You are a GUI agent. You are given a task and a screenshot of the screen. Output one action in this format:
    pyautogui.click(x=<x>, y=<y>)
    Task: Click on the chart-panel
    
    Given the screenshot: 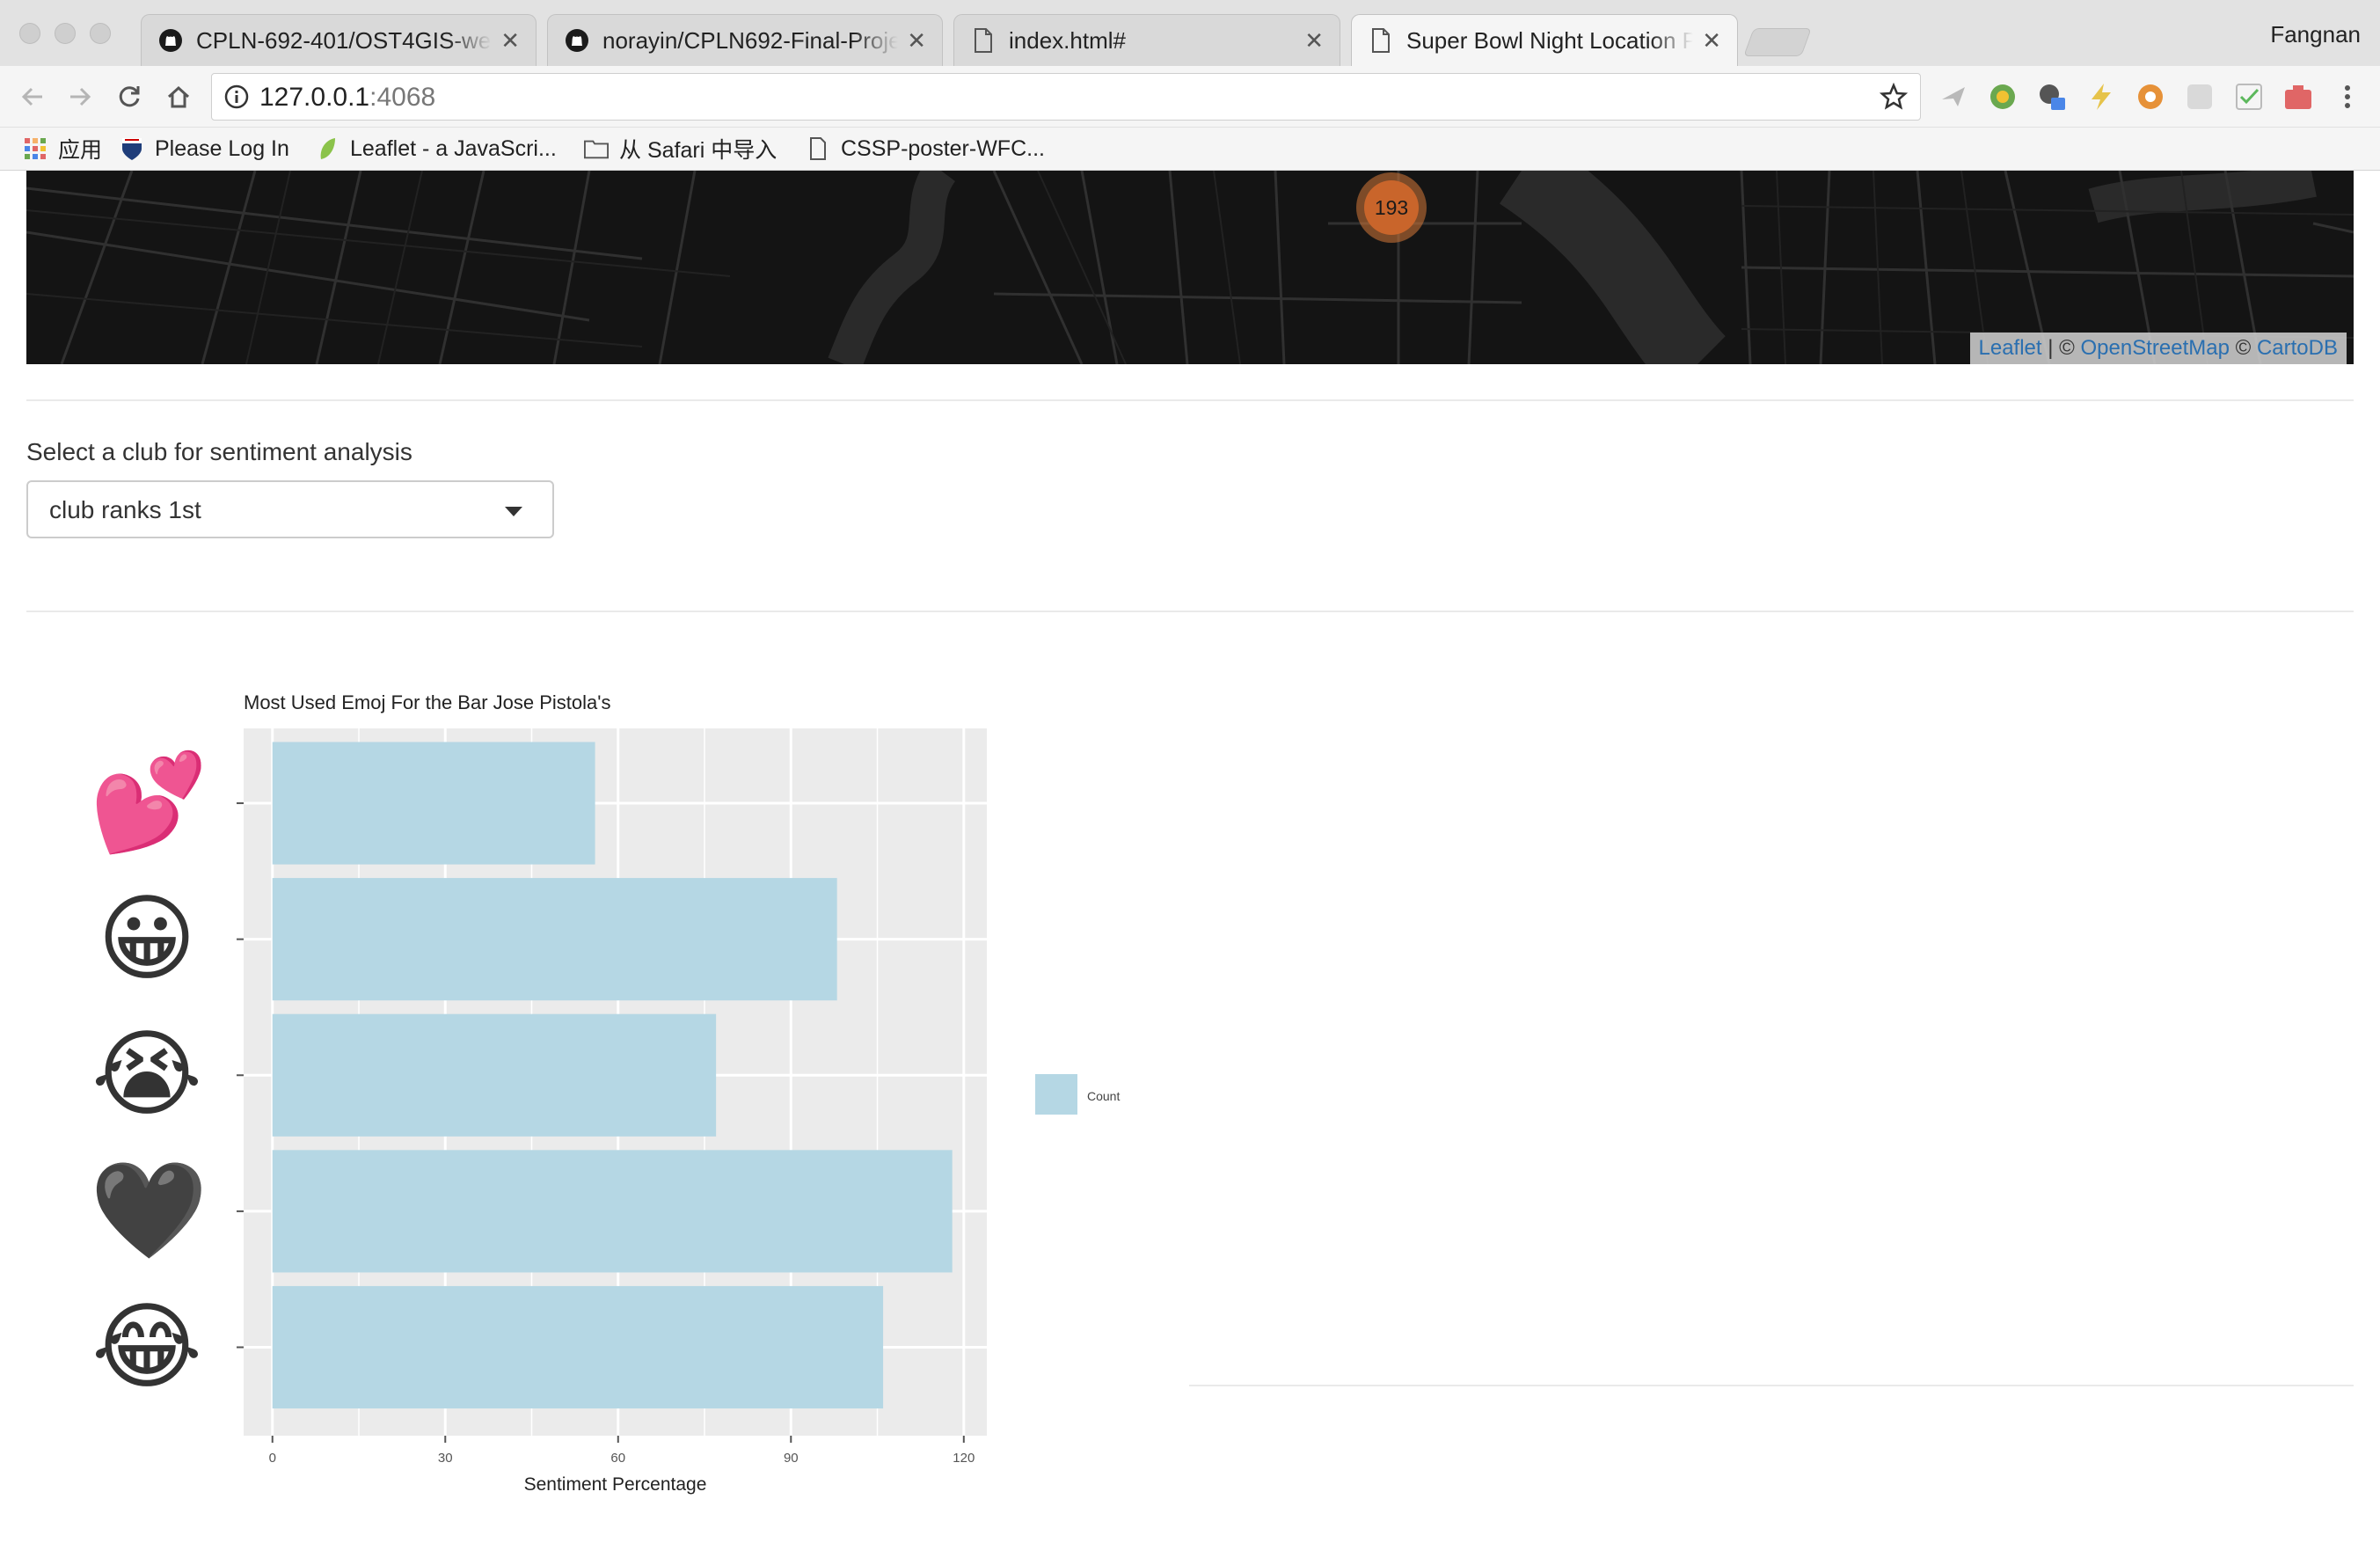 What is the action you would take?
    pyautogui.click(x=615, y=1082)
    